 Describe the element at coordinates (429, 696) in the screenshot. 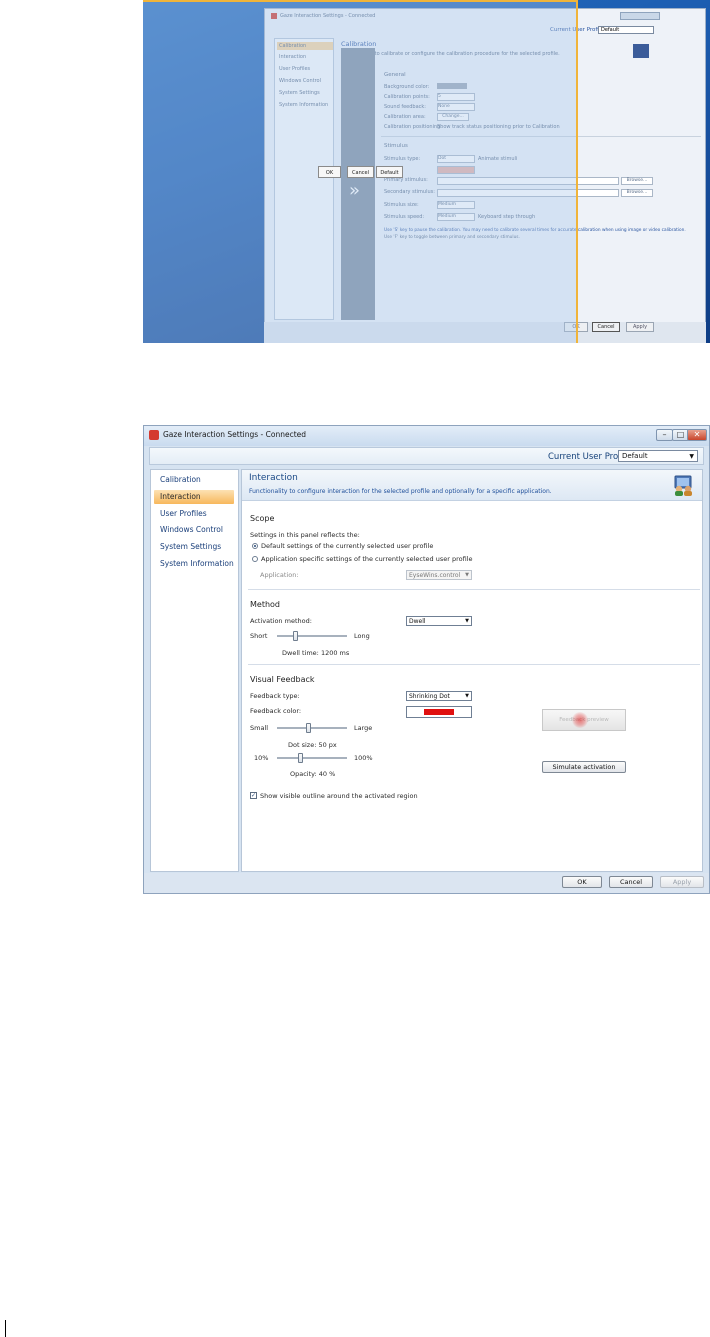

I see `feedback-type-value: Shrinking Dot` at that location.